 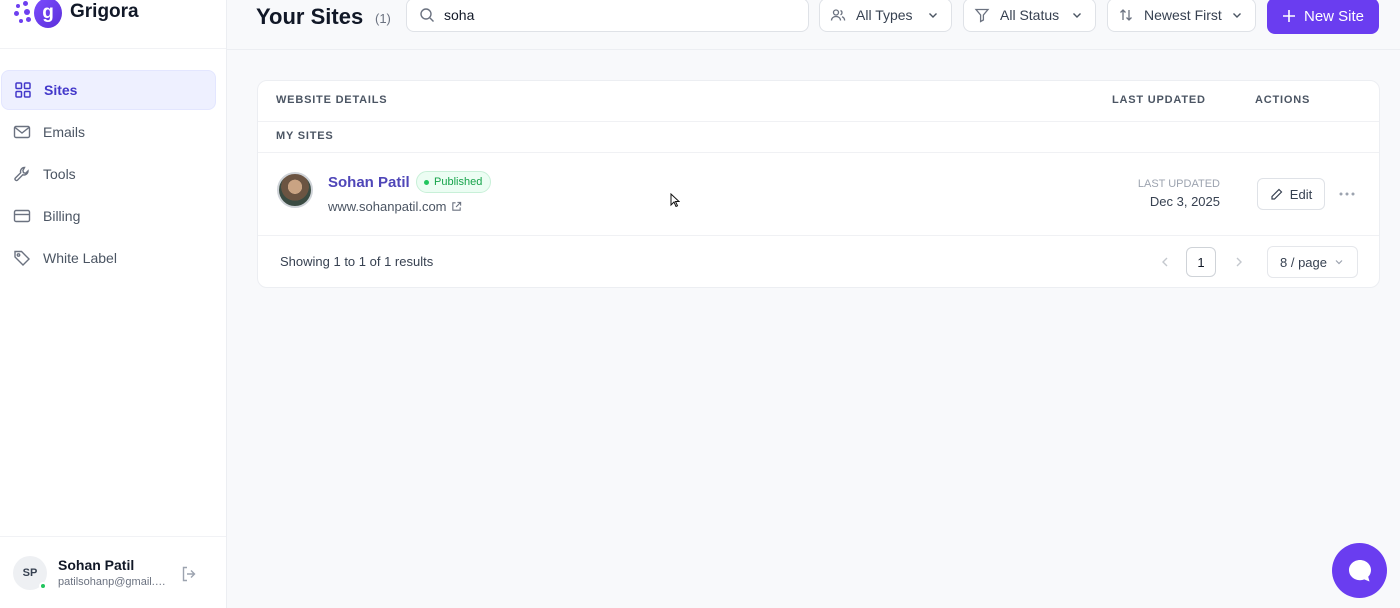 I want to click on column-header-website-details: WEBSITE DETAILS, so click(x=332, y=100).